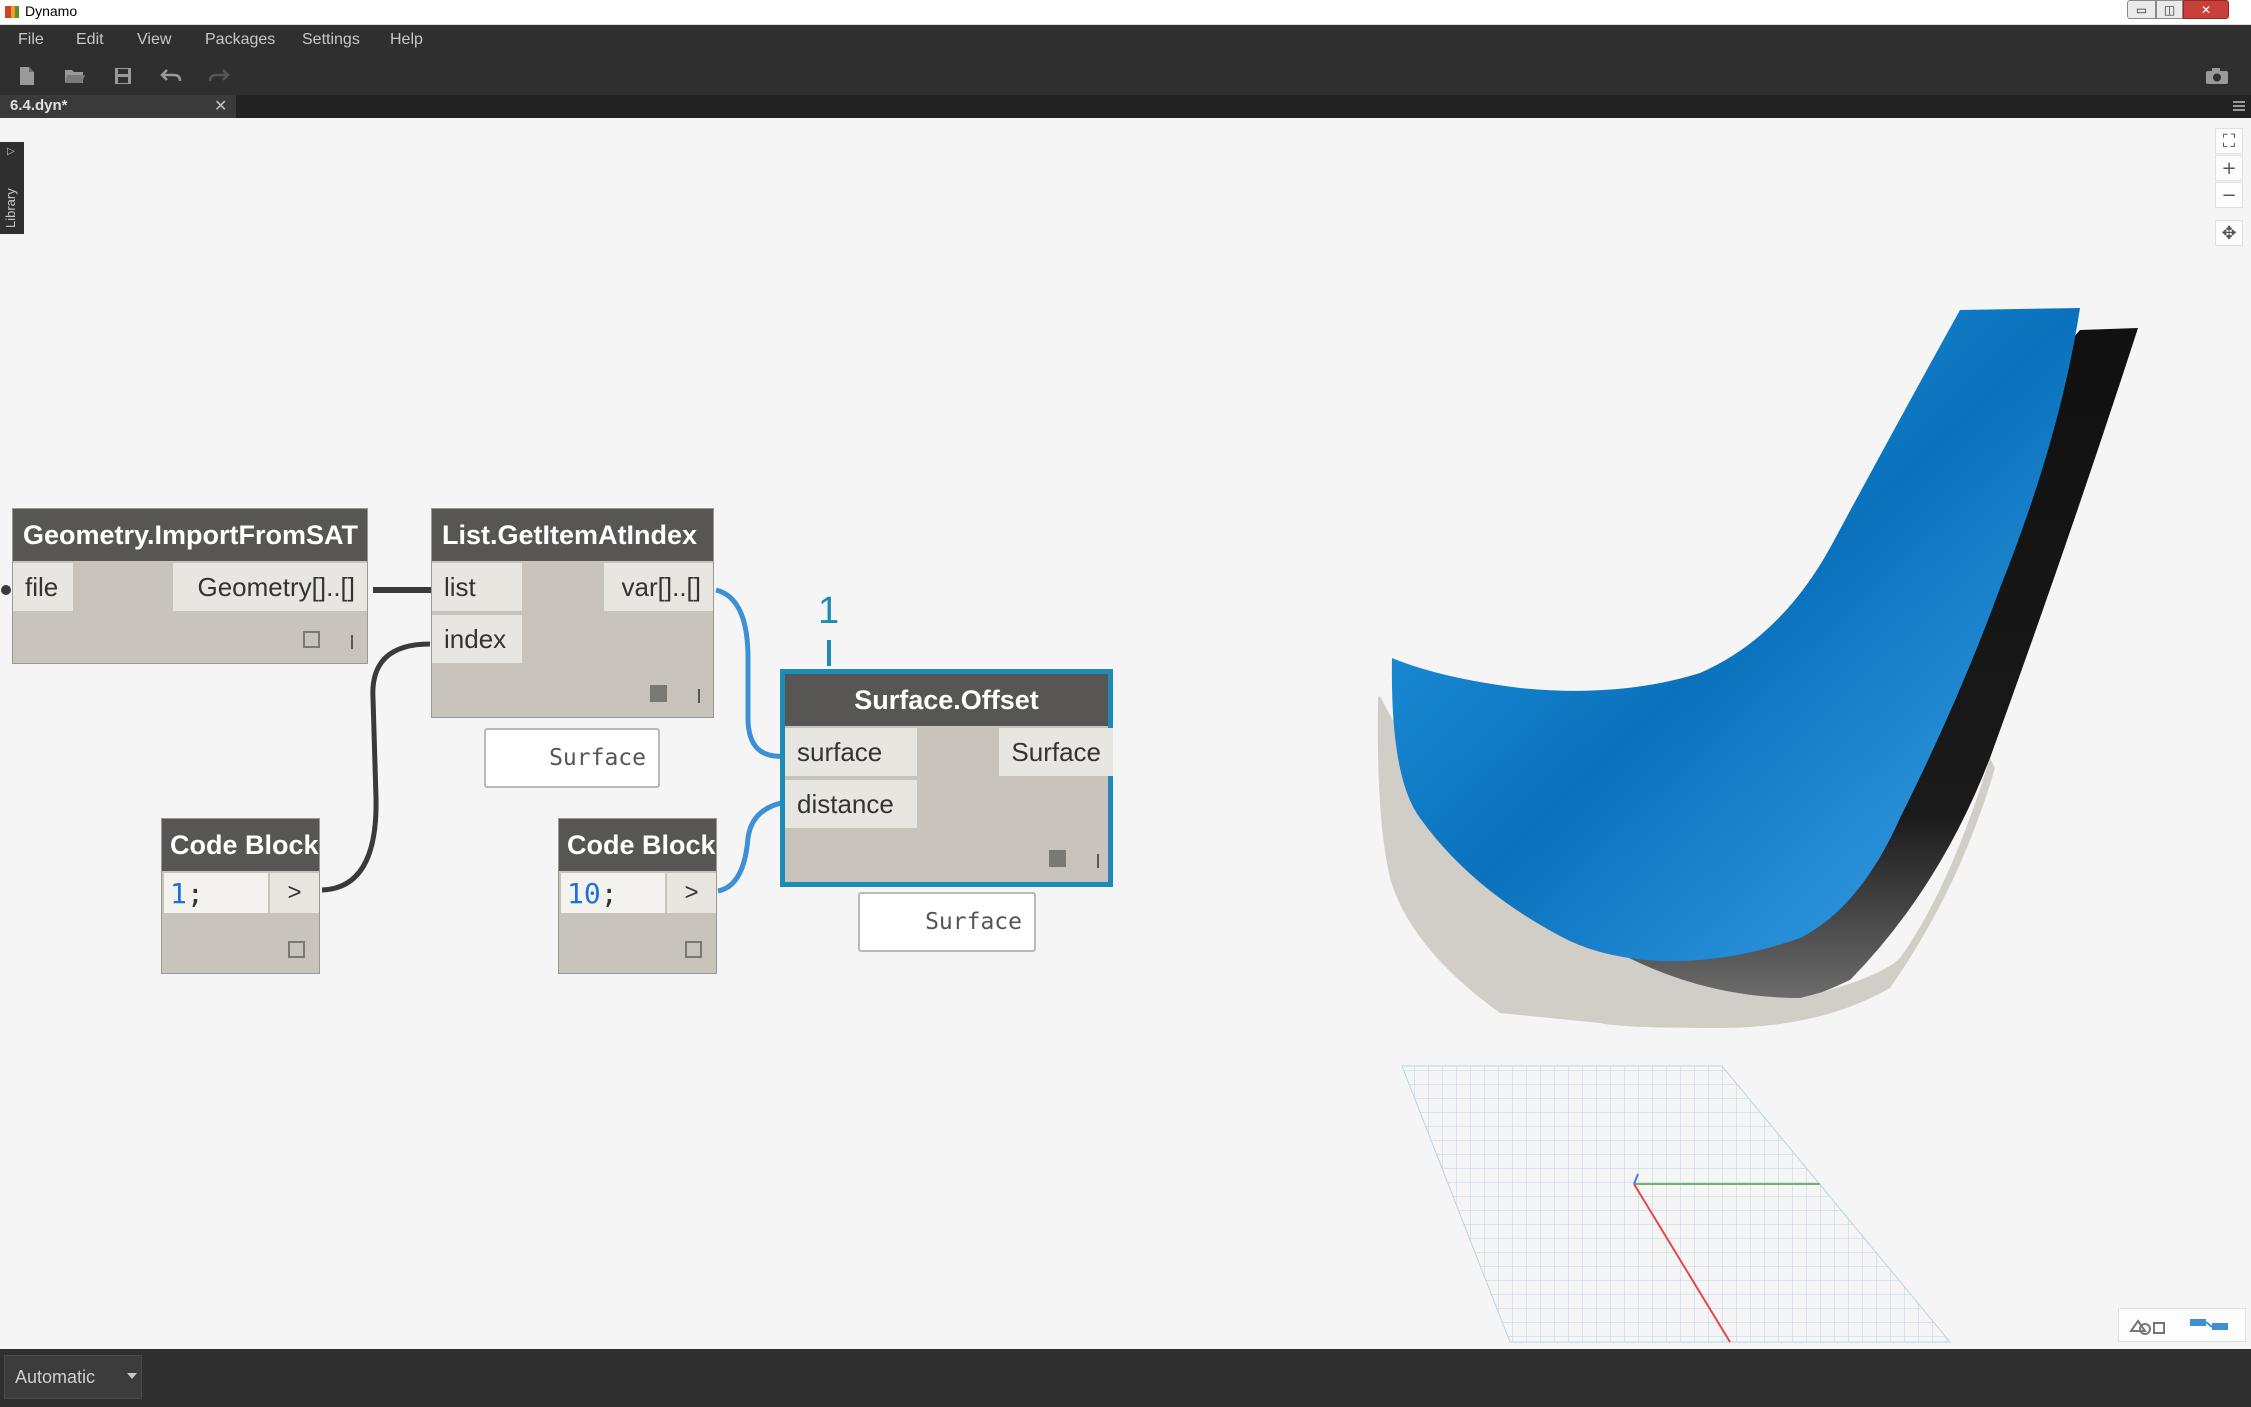  What do you see at coordinates (2229, 168) in the screenshot?
I see `zoom-in-icon: +` at bounding box center [2229, 168].